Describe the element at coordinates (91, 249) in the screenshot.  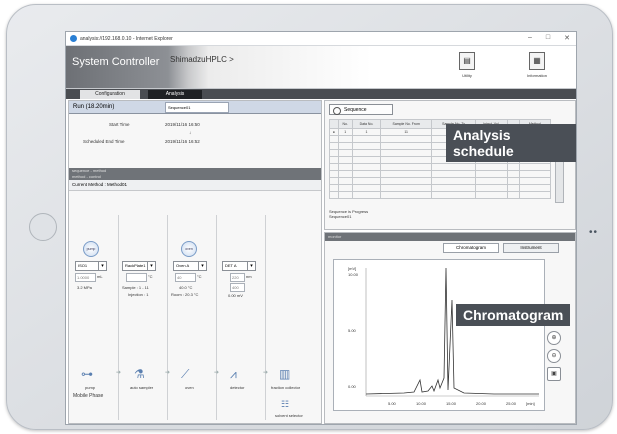
I see `pump-status-icon: pump` at that location.